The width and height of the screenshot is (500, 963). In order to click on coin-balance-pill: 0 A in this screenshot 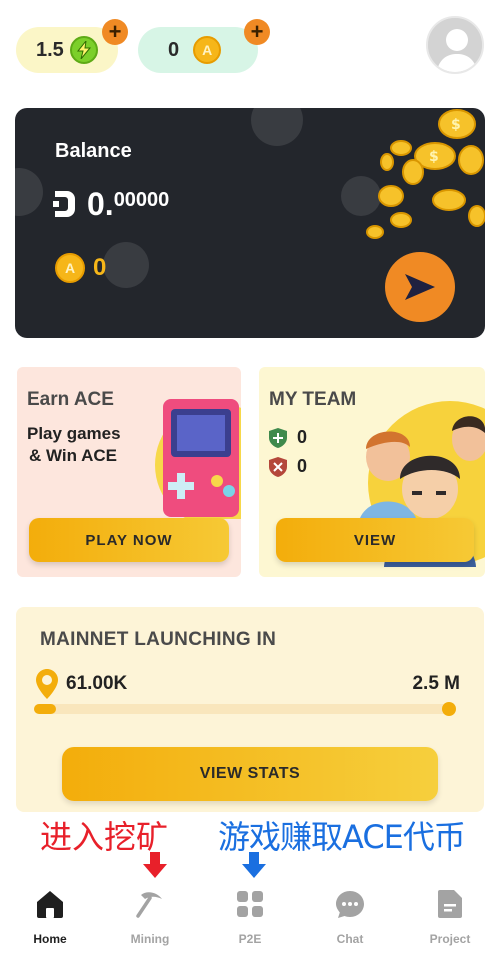, I will do `click(198, 50)`.